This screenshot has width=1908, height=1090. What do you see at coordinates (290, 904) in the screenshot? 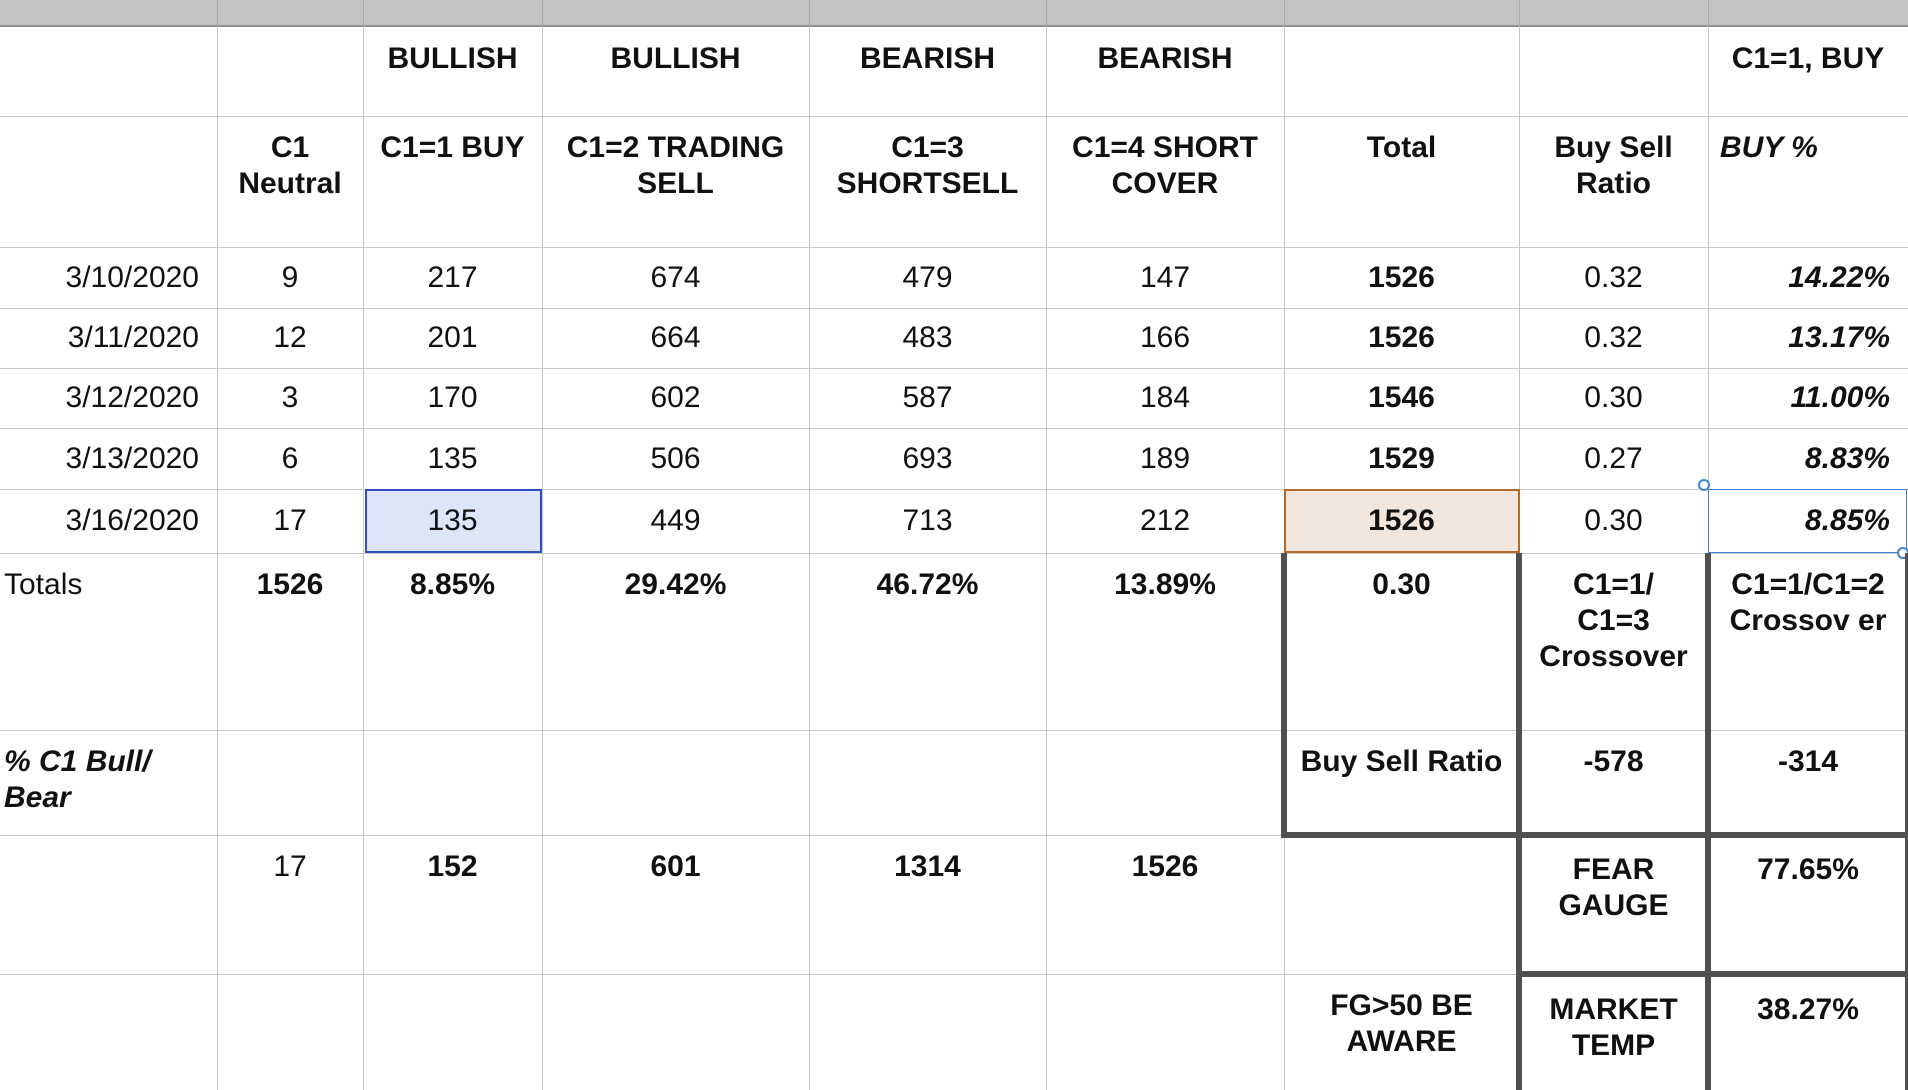
I see `cumulative-neutral: 17` at bounding box center [290, 904].